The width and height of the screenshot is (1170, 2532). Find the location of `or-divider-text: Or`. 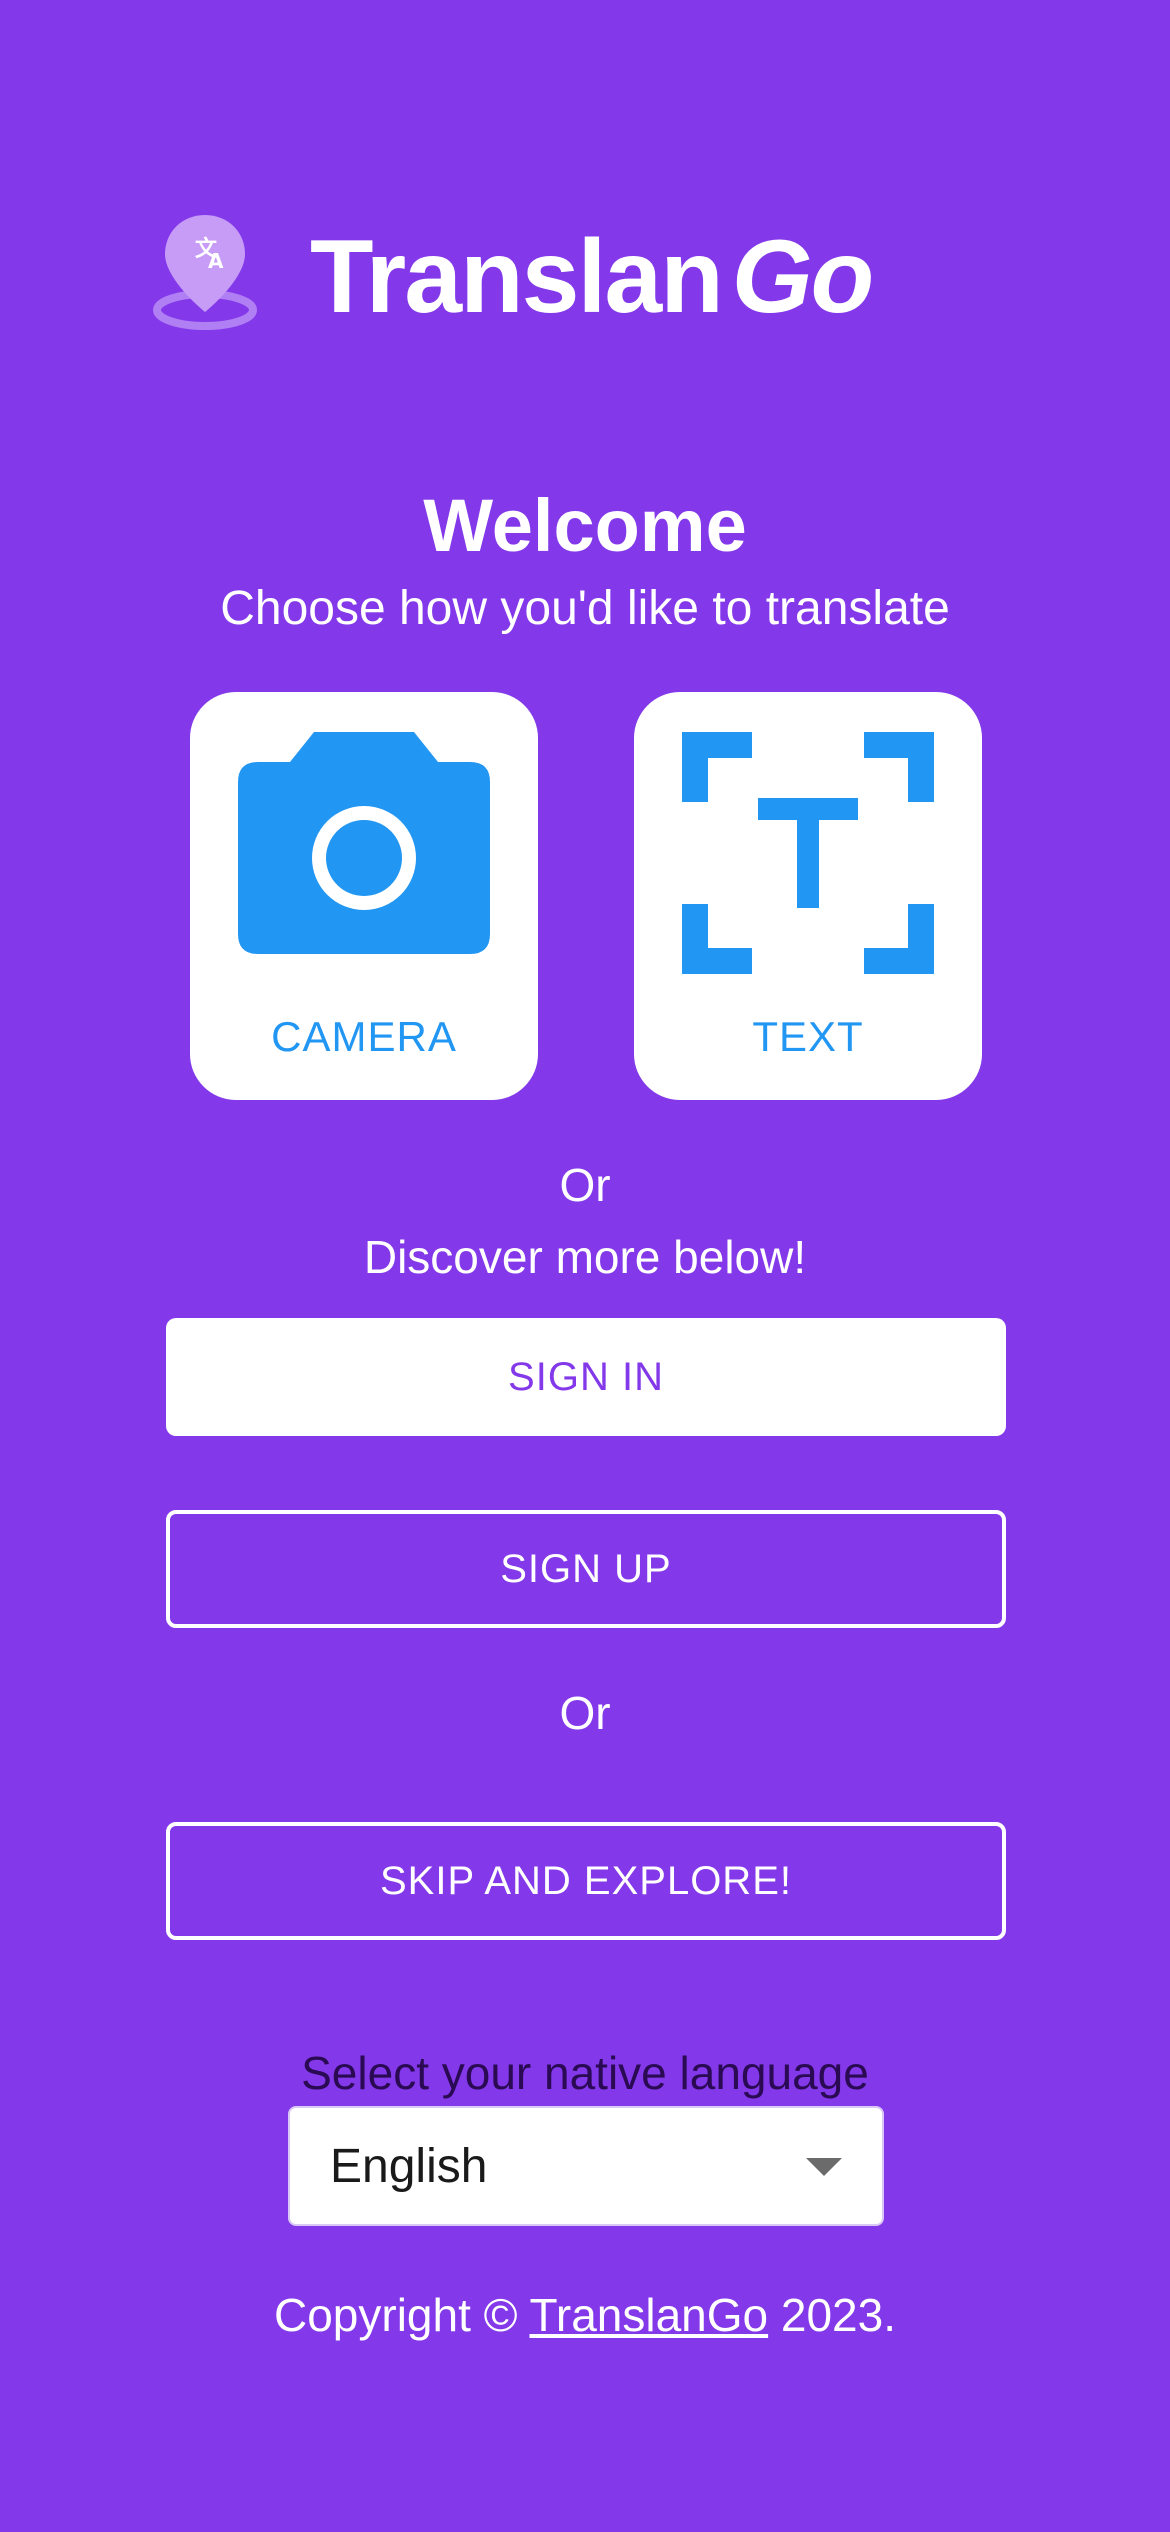

or-divider-text: Or is located at coordinates (585, 1185).